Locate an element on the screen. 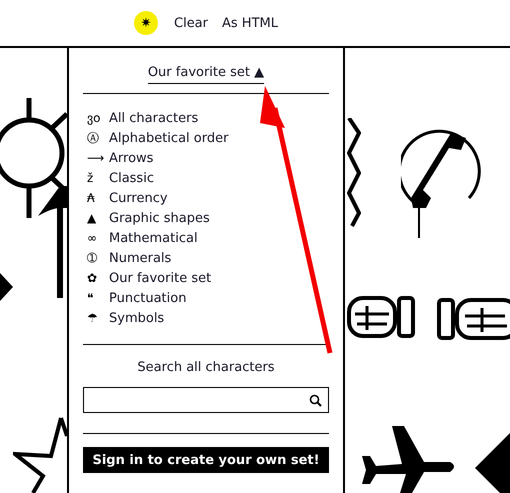  category-item: ☂ Symbols is located at coordinates (206, 318).